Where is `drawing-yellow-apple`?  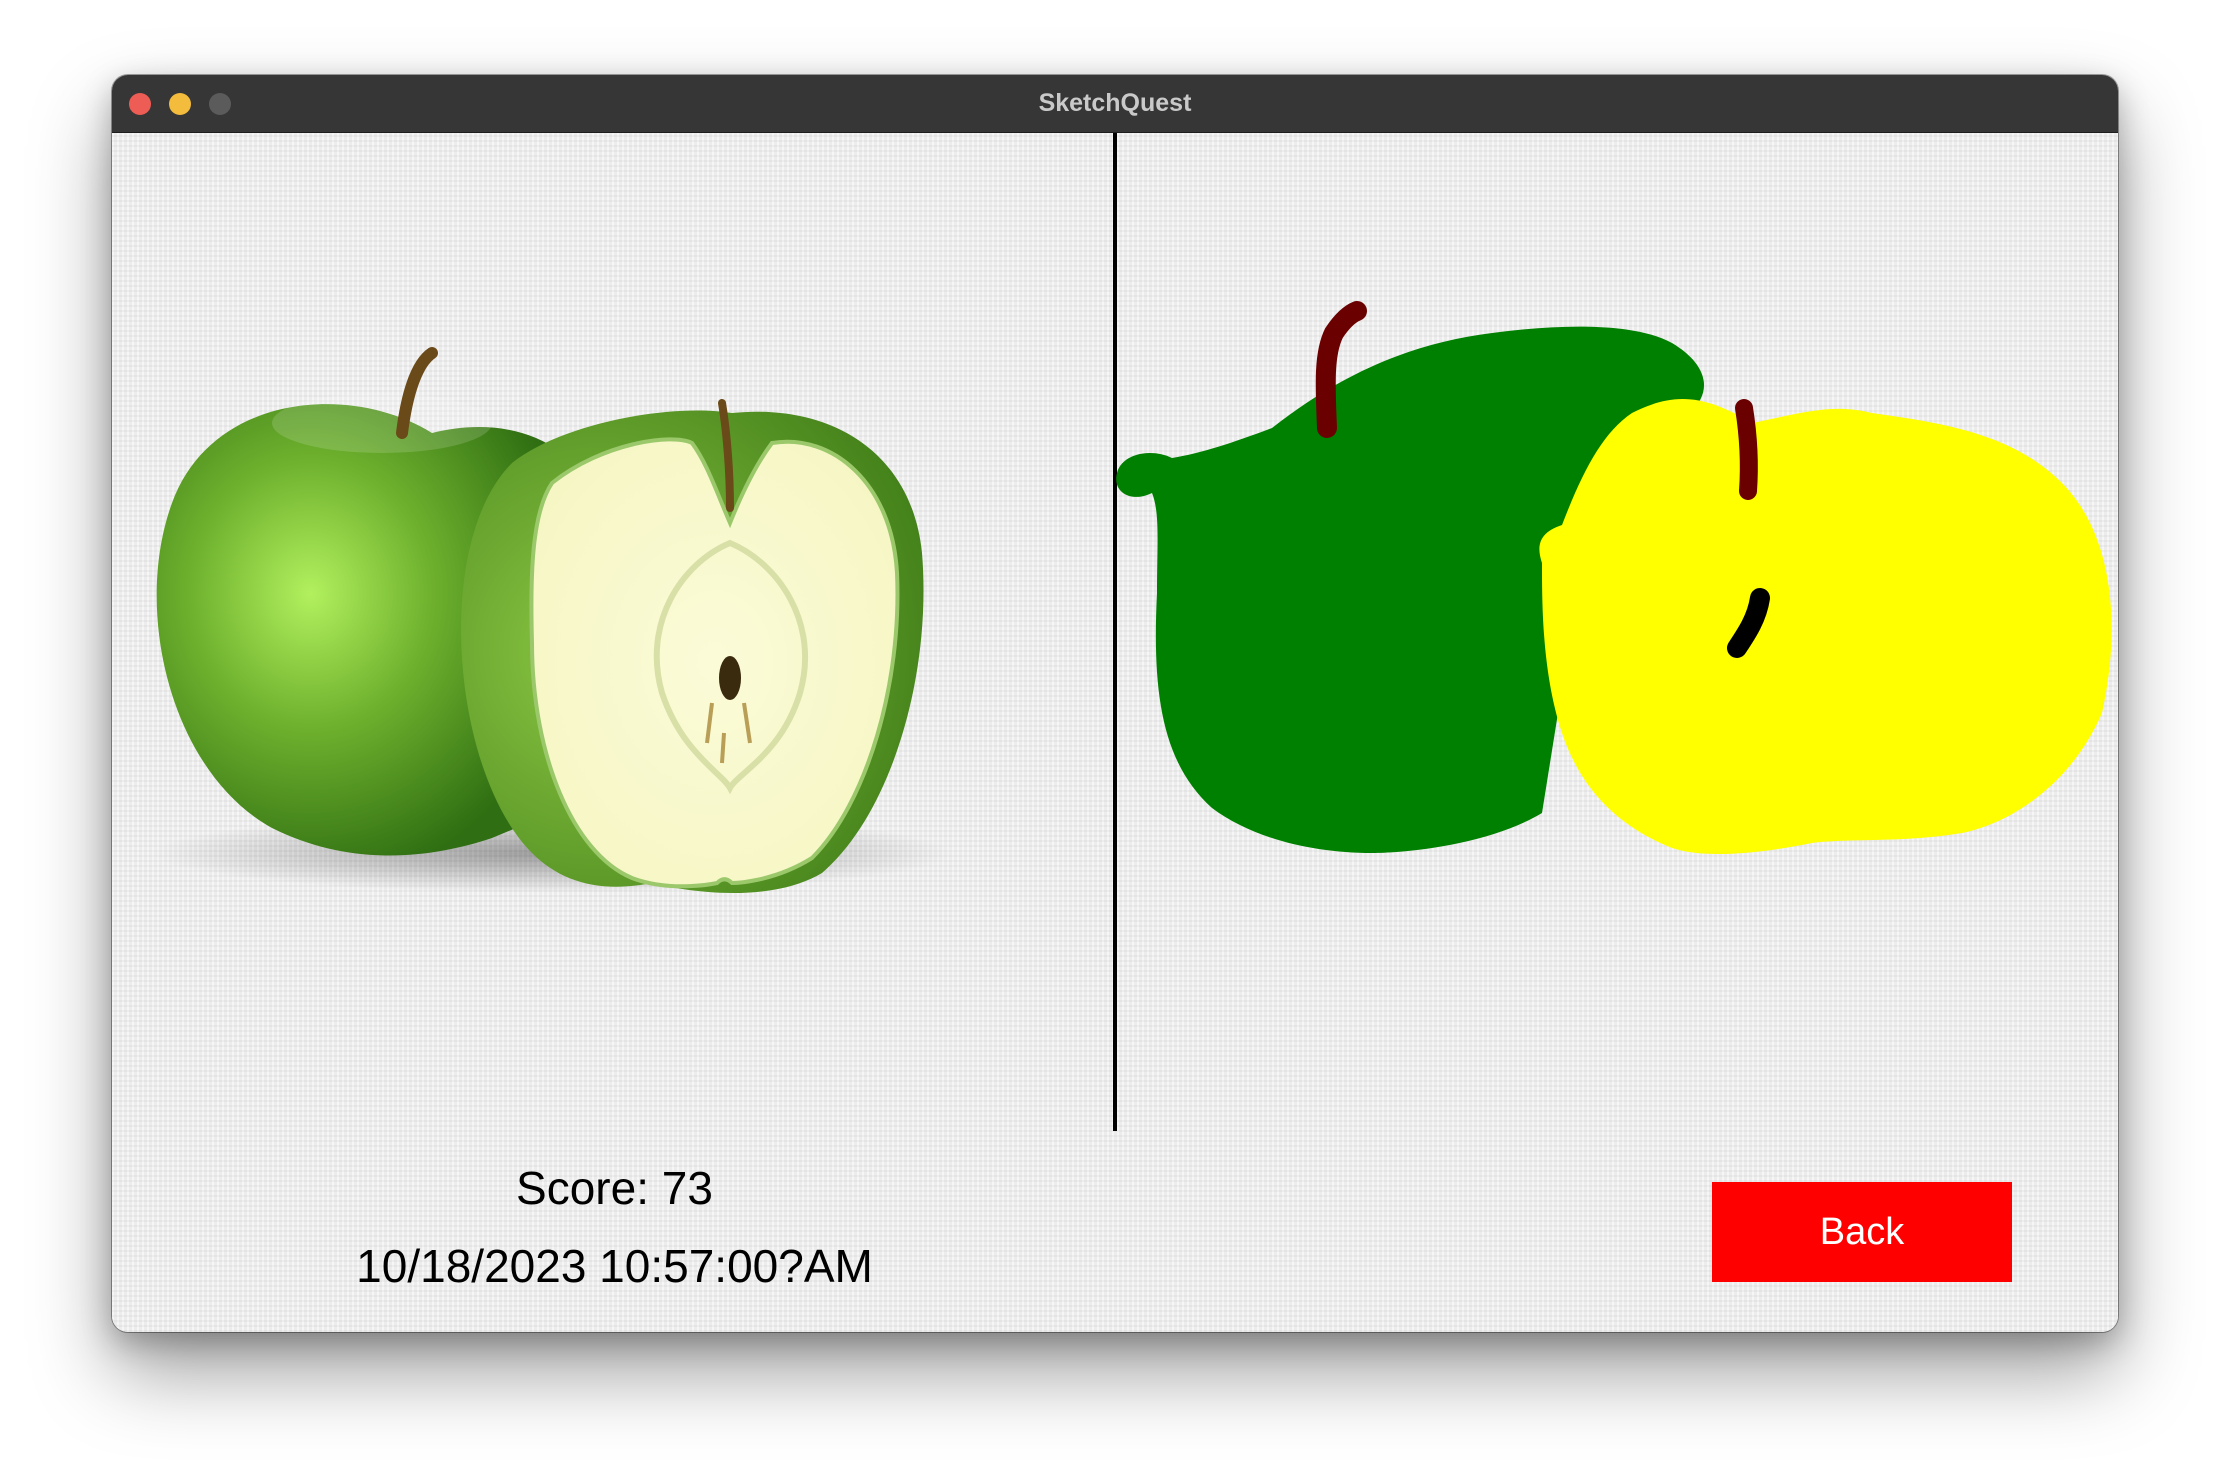
drawing-yellow-apple is located at coordinates (1825, 627).